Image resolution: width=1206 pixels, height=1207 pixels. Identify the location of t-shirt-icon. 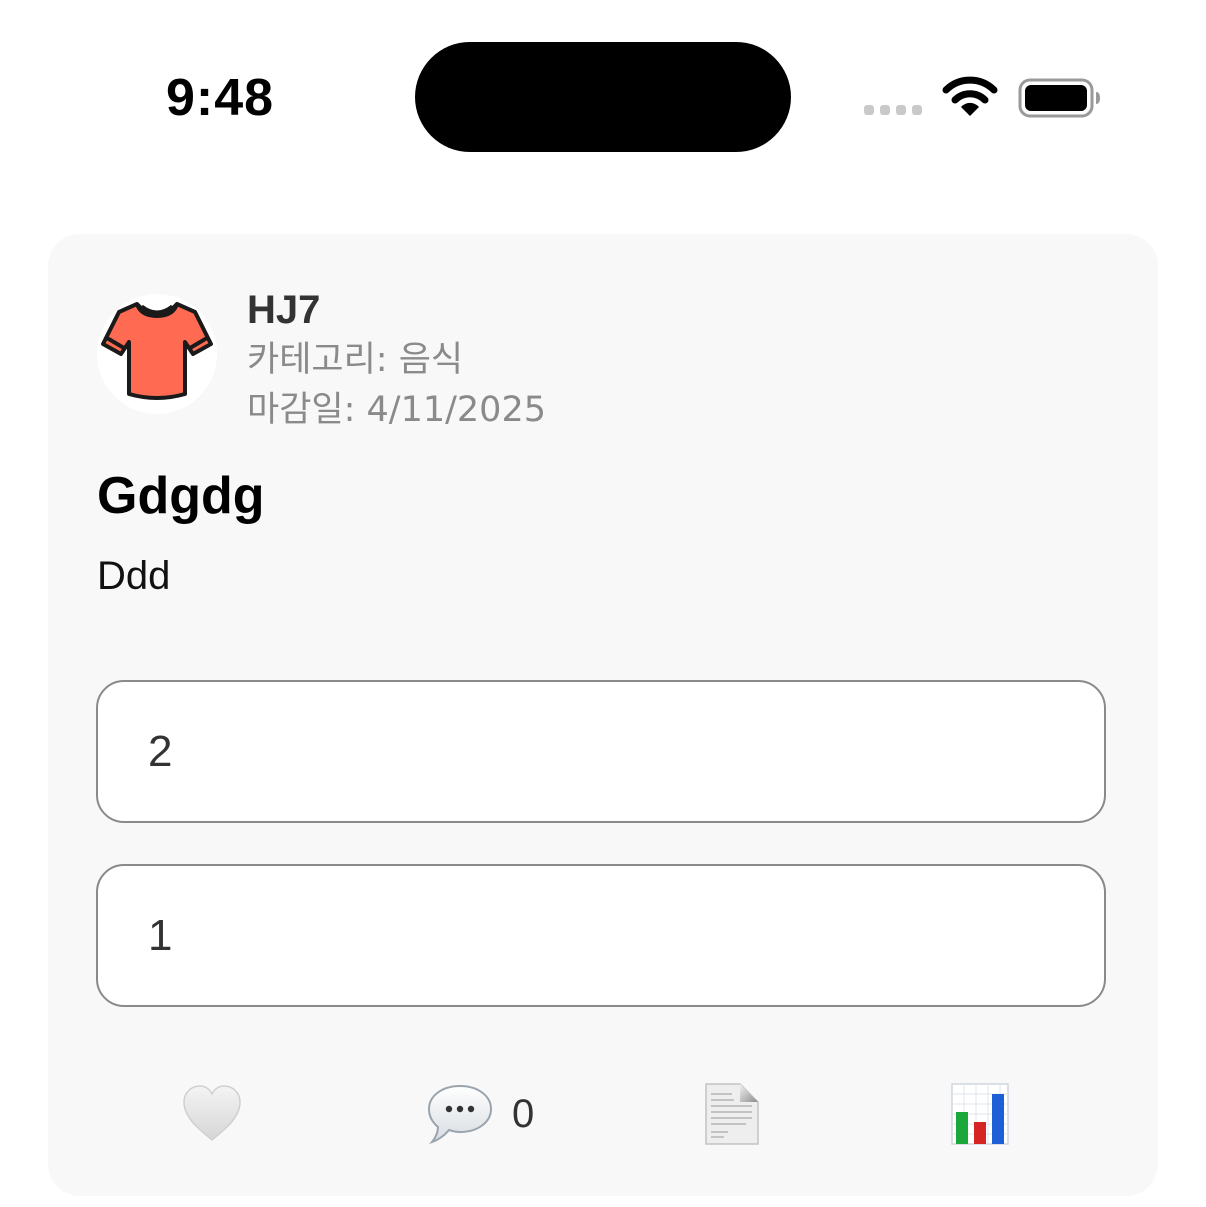
(157, 351).